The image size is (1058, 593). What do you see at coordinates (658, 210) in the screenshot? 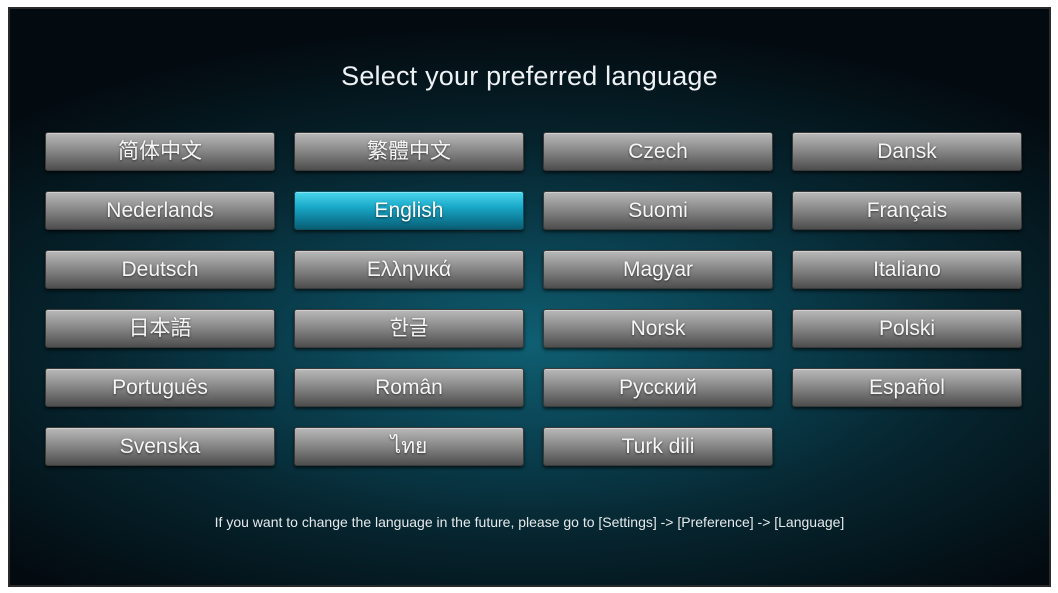
I see `language-button-suomi: Suomi` at bounding box center [658, 210].